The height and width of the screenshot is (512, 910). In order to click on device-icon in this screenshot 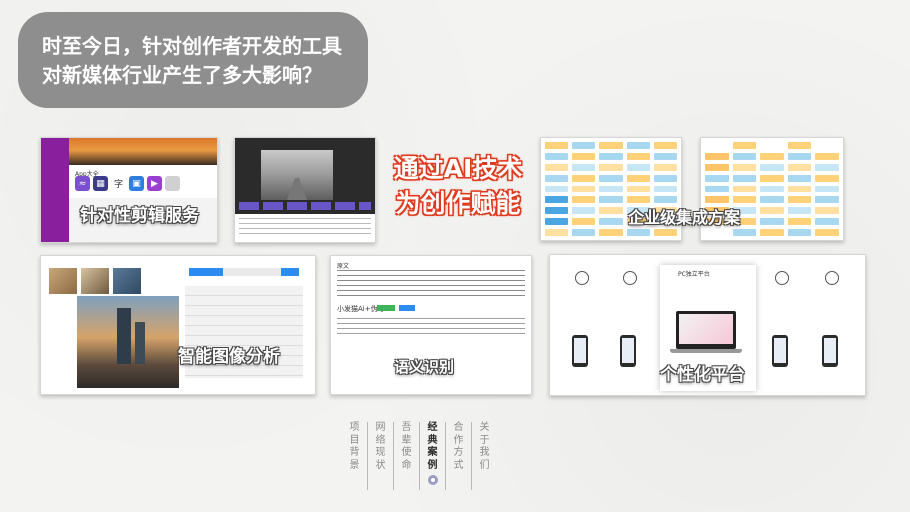, I will do `click(582, 278)`.